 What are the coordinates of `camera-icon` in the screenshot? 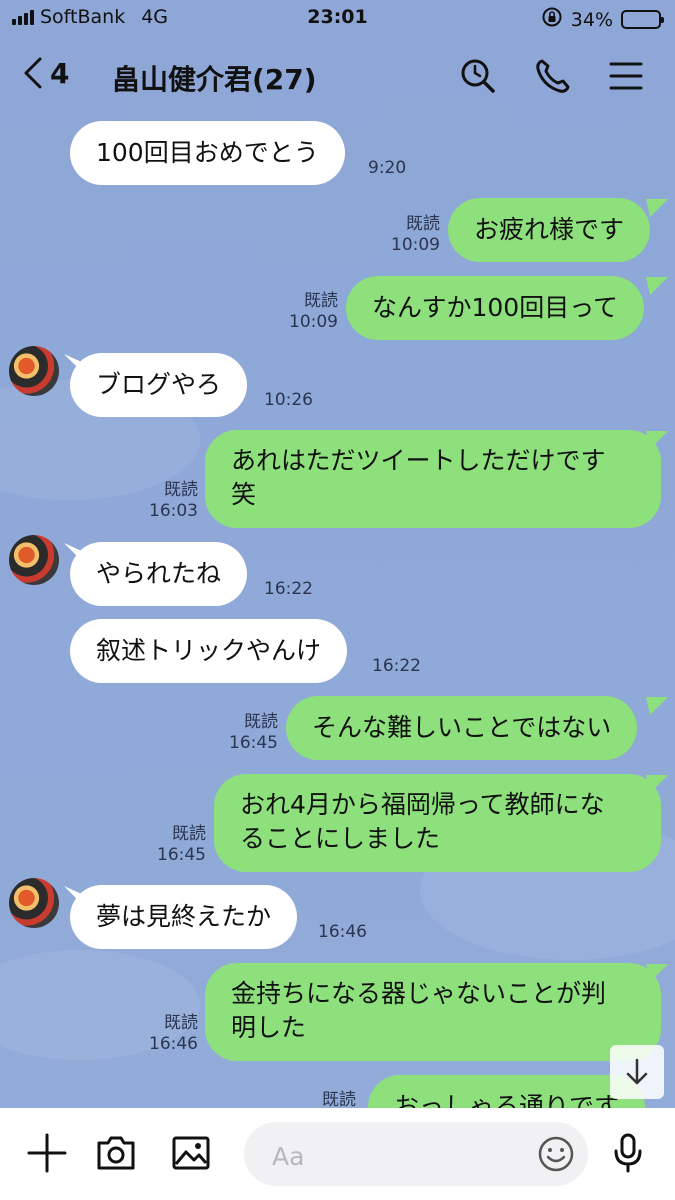 It's located at (116, 1153).